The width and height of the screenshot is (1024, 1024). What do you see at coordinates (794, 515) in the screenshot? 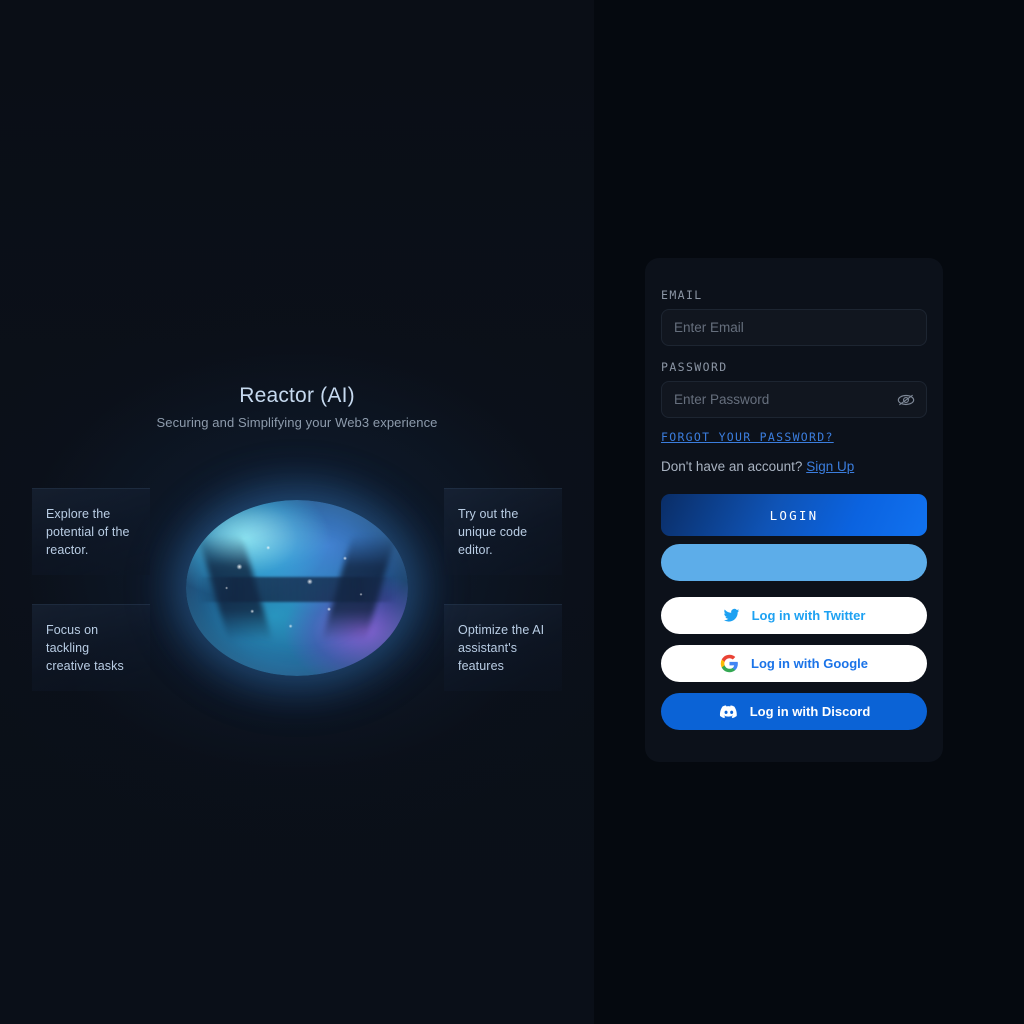
I see `login-button: LOGIN` at bounding box center [794, 515].